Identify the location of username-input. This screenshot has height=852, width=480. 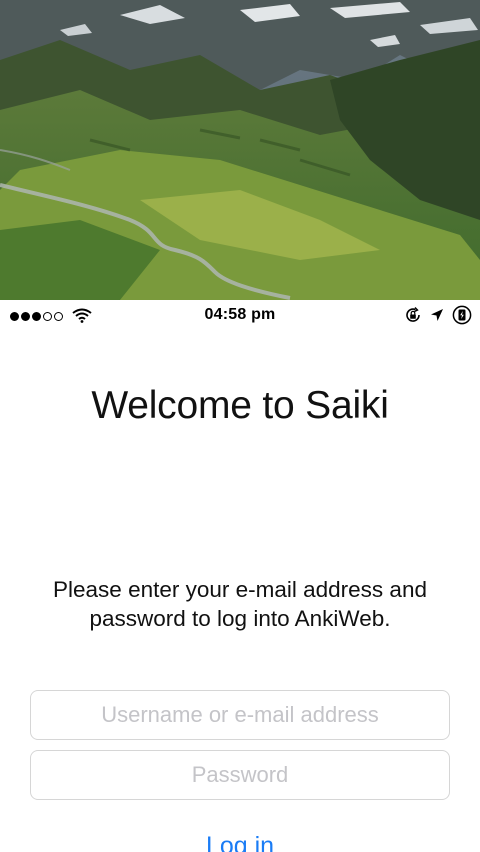
(240, 715).